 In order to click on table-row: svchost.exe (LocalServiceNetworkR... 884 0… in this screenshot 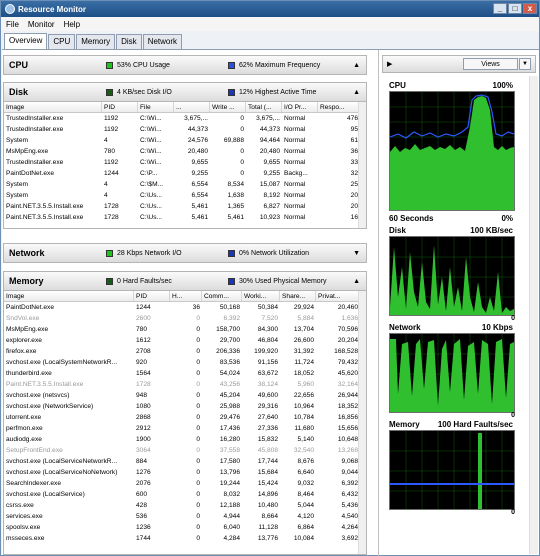, I will do `click(185, 461)`.